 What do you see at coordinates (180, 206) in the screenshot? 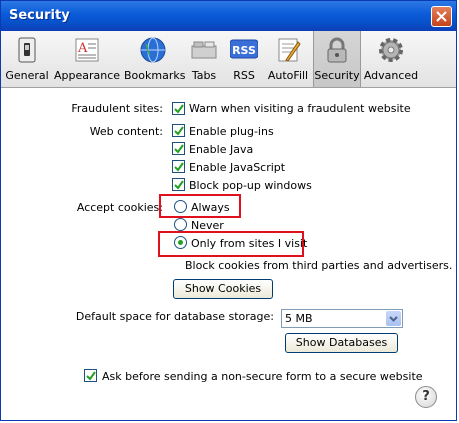
I see `cookies-always-radio` at bounding box center [180, 206].